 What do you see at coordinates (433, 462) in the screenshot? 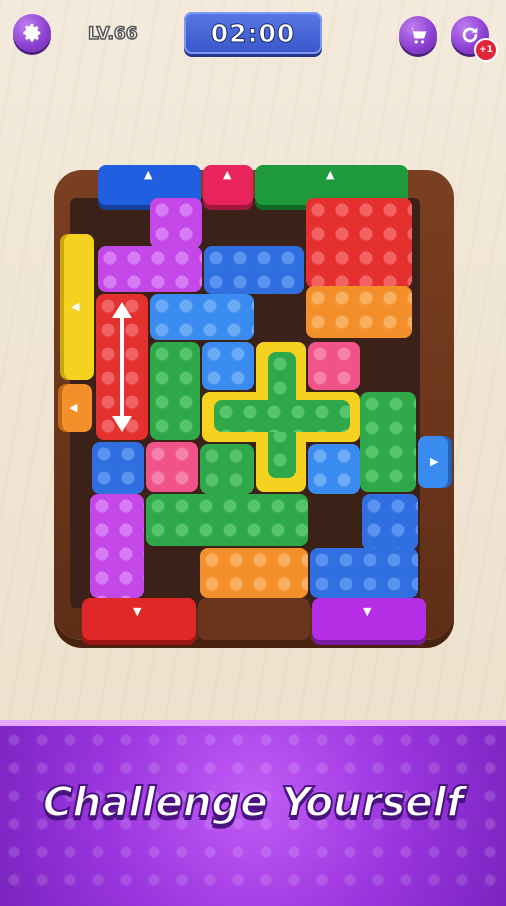
I see `blue-exit-gate-right: ▶` at bounding box center [433, 462].